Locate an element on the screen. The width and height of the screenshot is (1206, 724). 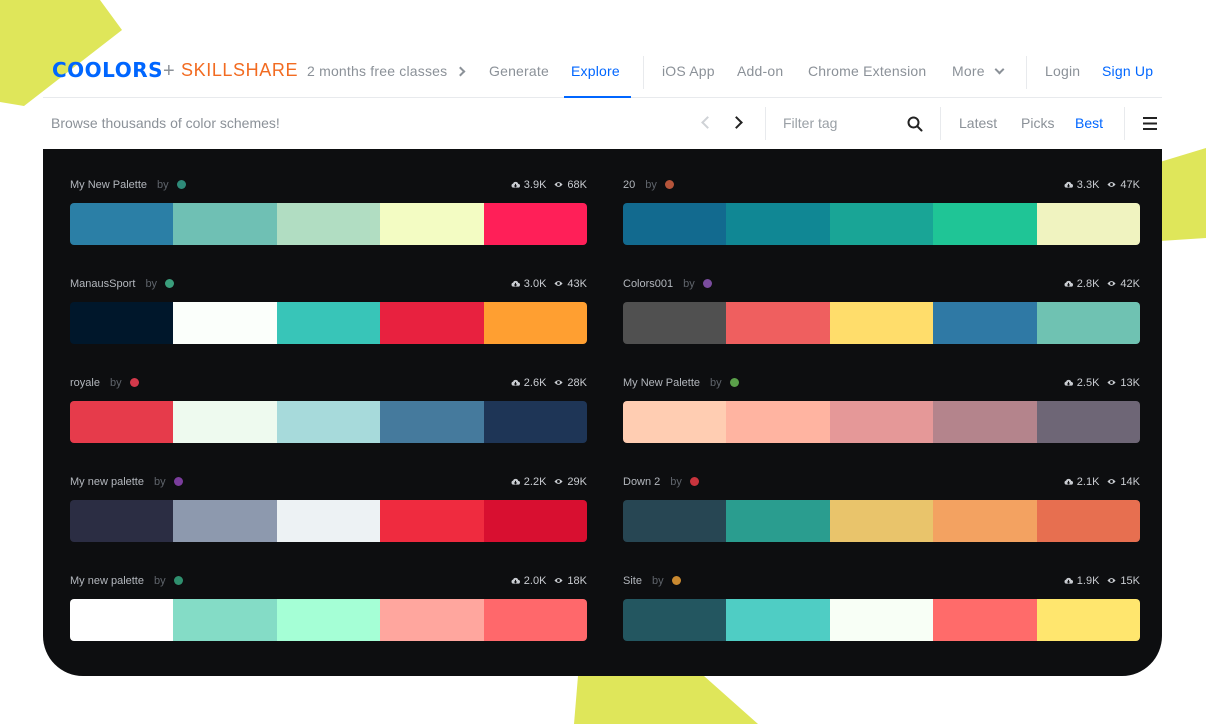
filter-tag-input: Filter tag is located at coordinates (810, 123).